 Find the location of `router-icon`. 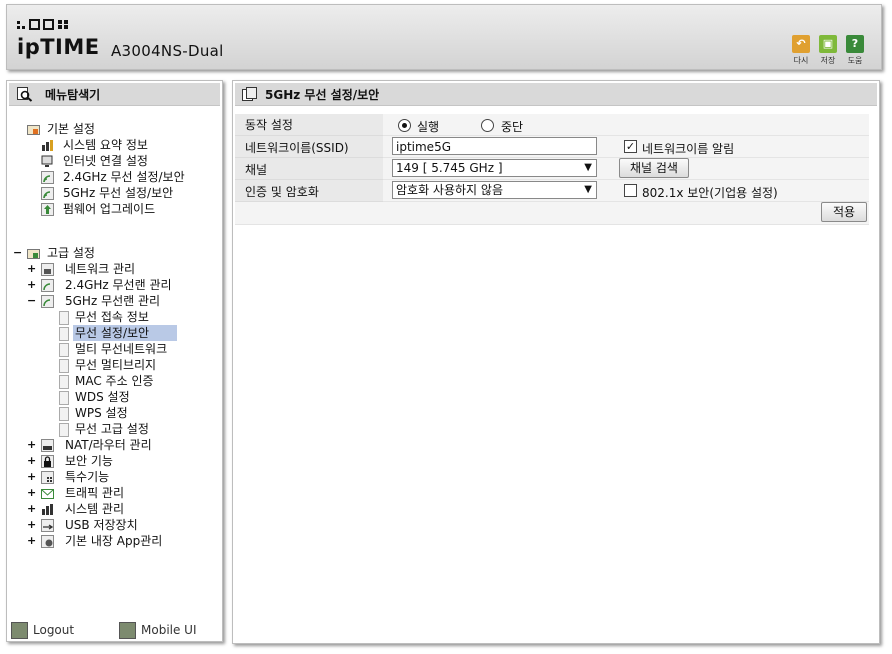

router-icon is located at coordinates (47, 445).